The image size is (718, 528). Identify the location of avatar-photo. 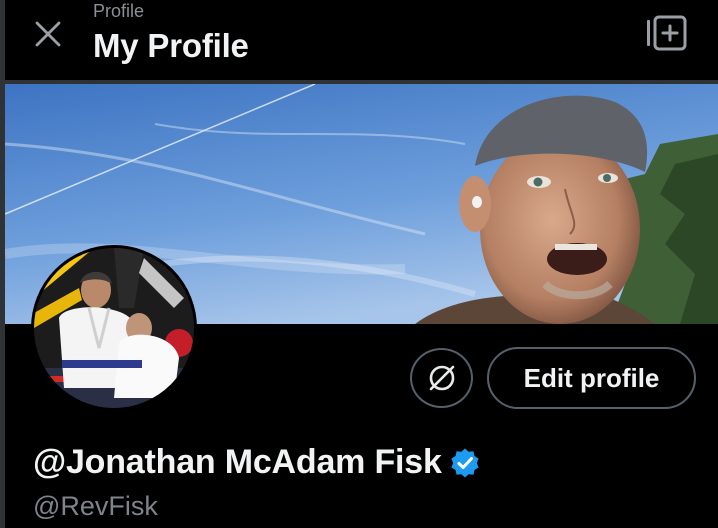
(114, 328).